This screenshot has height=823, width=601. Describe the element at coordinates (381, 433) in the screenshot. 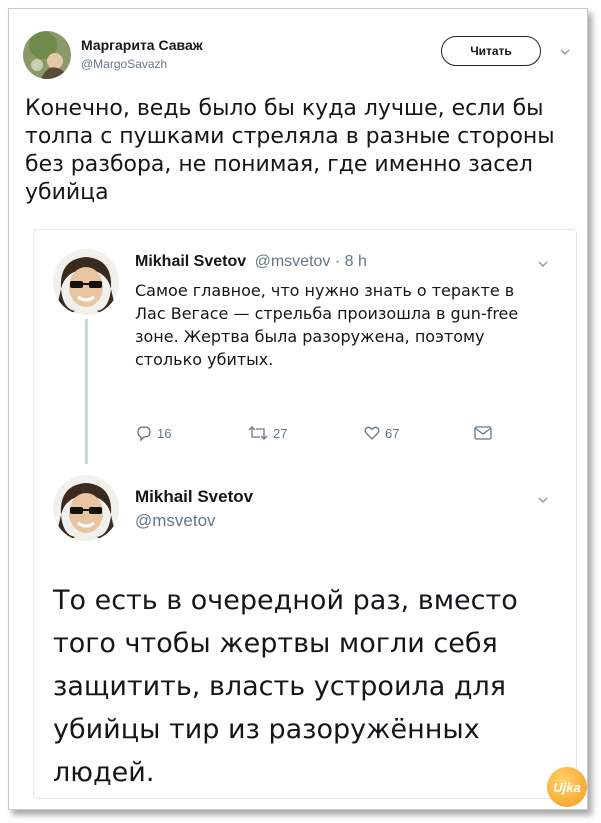

I see `like-button: 67` at that location.